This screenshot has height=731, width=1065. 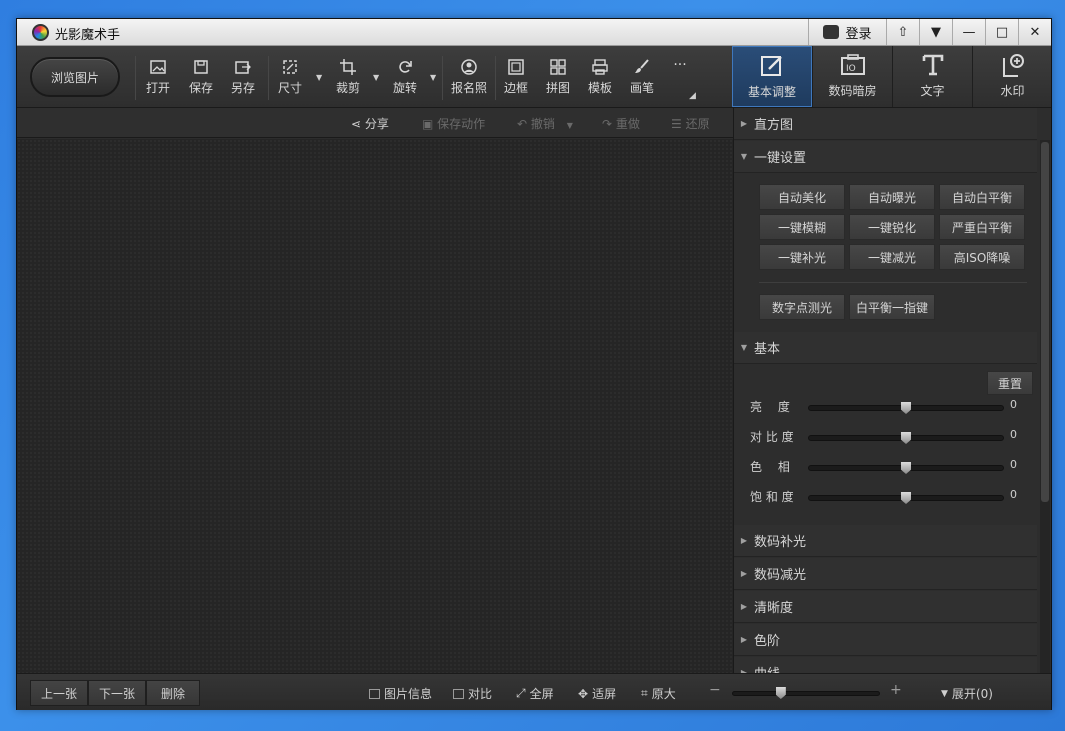 I want to click on scrollbar-thumb, so click(x=1045, y=322).